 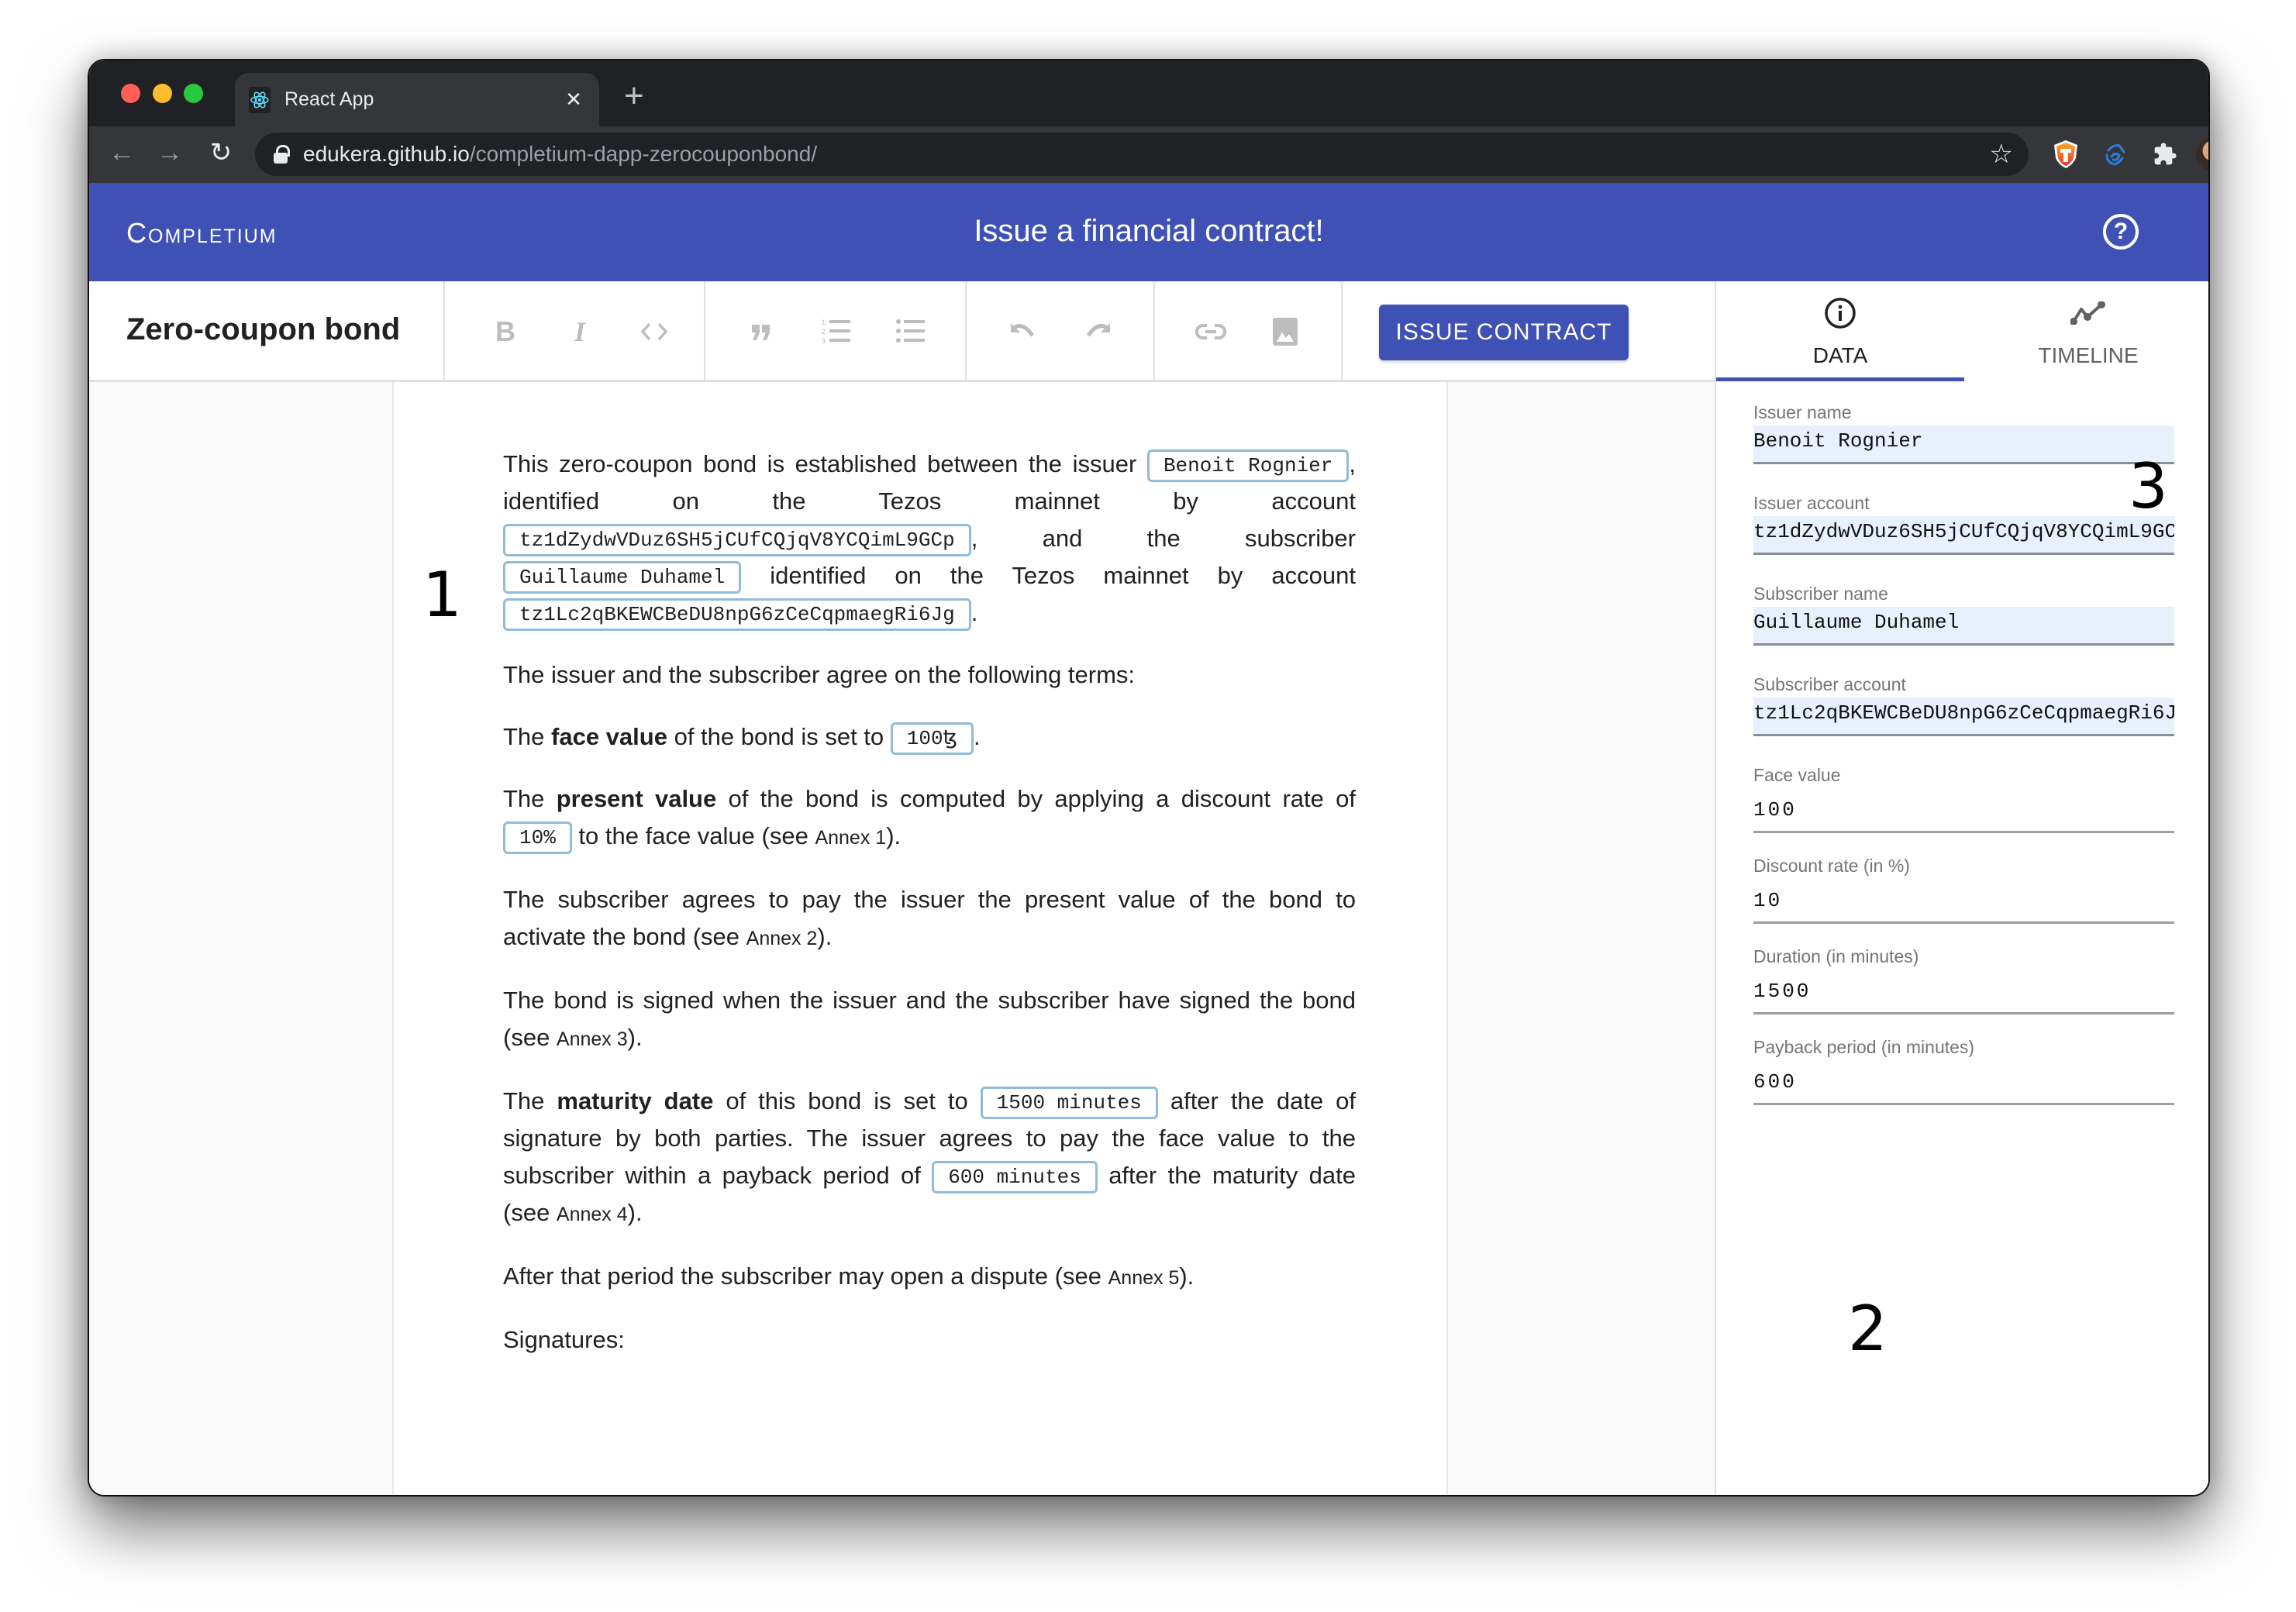 I want to click on field-value: 100, so click(x=1963, y=810).